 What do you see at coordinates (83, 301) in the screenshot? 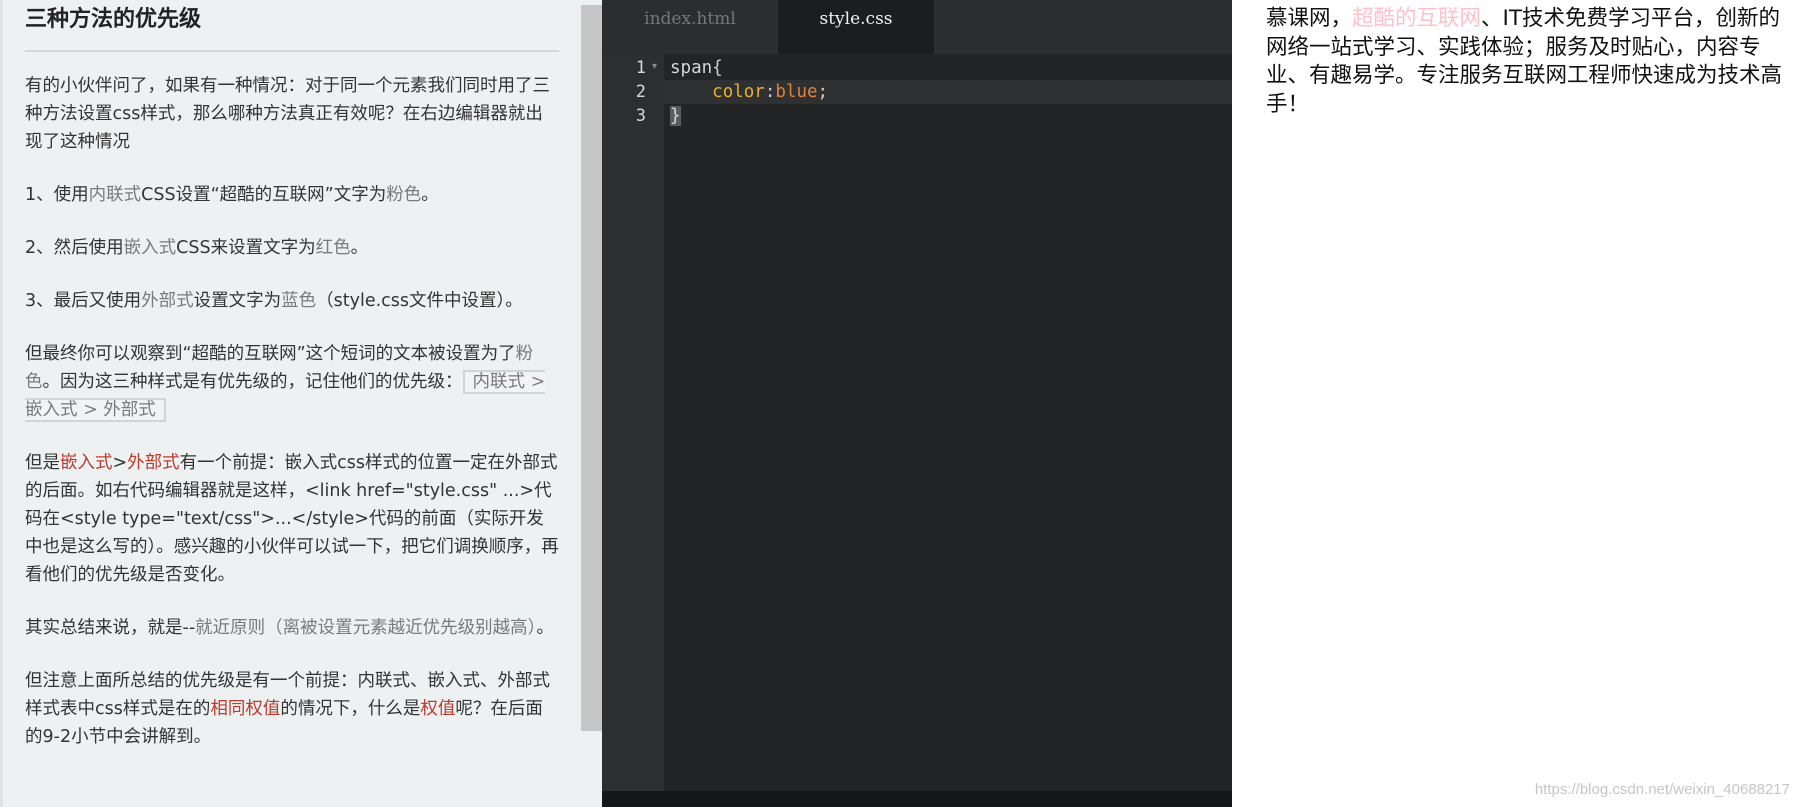
I see `text: 3、最后又使用` at bounding box center [83, 301].